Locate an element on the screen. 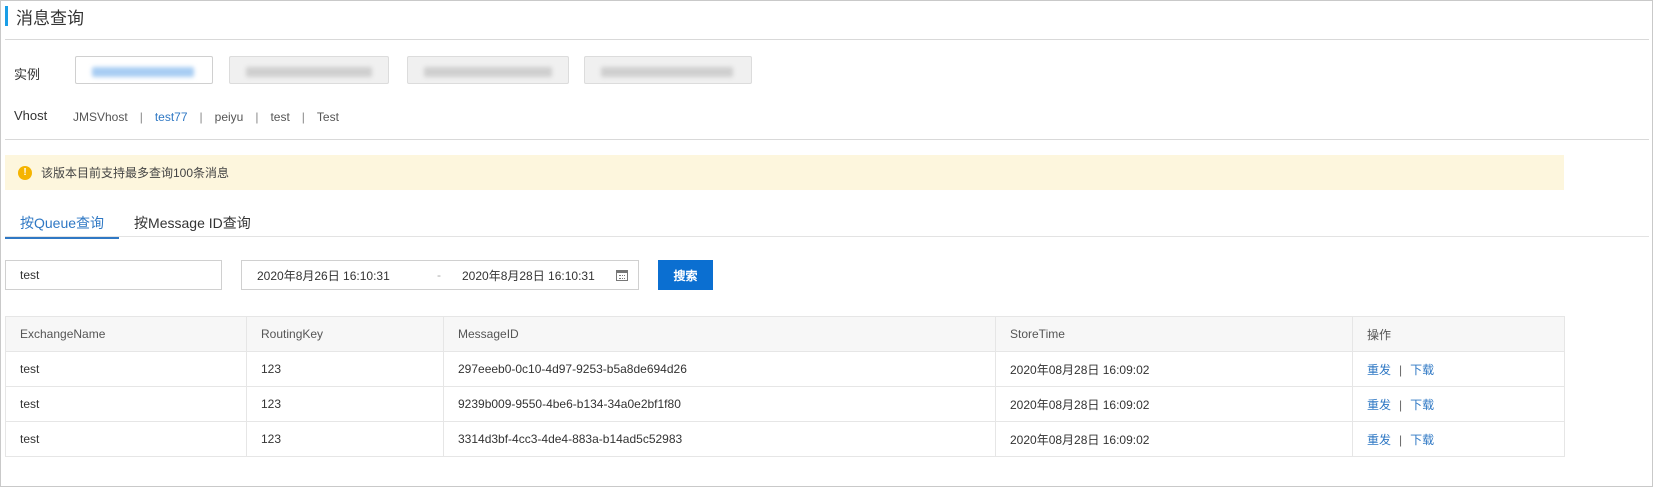  cell-message-id: 9239b009-9550-4be6-b134-34a0e2bf1f80 is located at coordinates (719, 404).